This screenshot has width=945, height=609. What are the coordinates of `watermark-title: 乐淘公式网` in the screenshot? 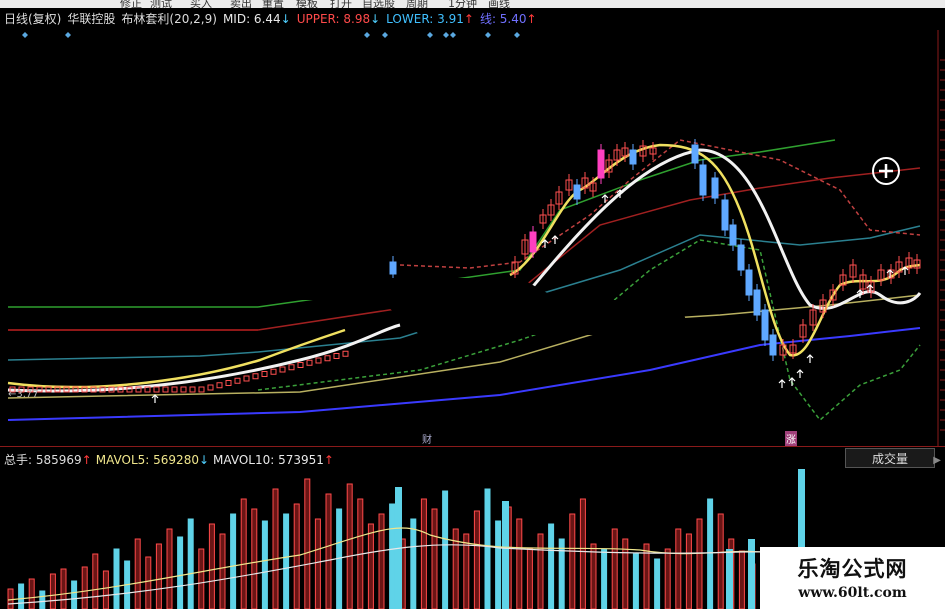 It's located at (852, 569).